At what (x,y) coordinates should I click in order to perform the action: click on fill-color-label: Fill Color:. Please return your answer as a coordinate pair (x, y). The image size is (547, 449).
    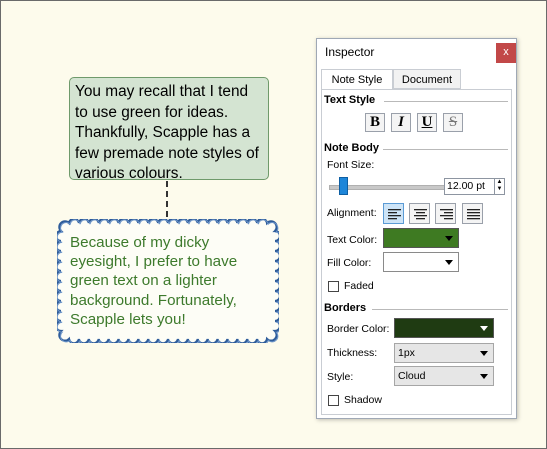
    Looking at the image, I should click on (349, 263).